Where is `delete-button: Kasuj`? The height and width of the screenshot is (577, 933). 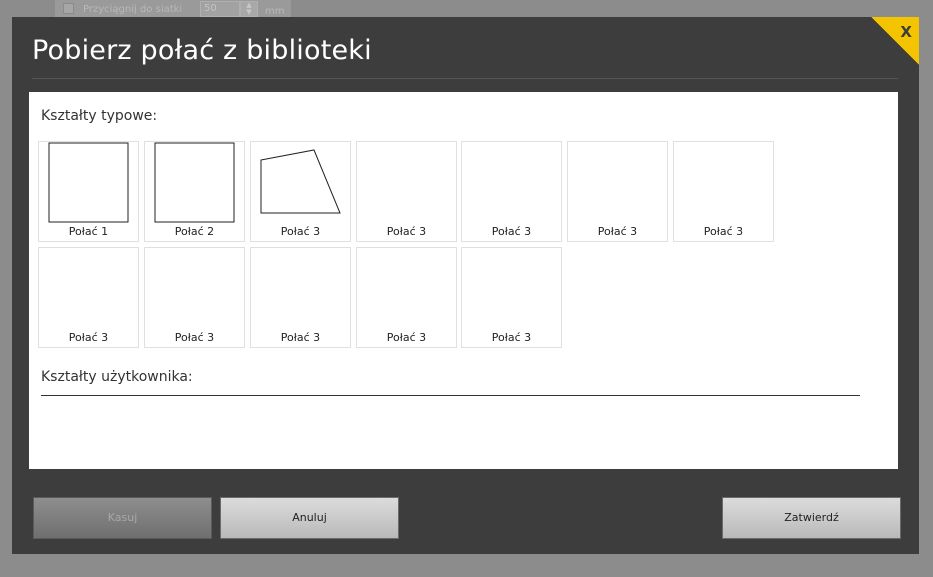 delete-button: Kasuj is located at coordinates (122, 518).